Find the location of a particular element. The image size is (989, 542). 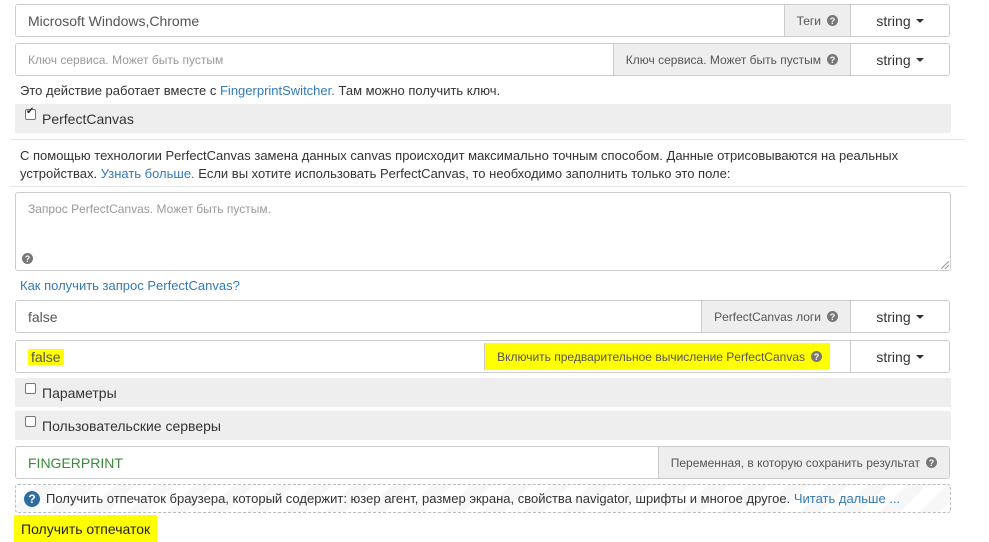

learn-more-link: Узнать больше. is located at coordinates (148, 173).